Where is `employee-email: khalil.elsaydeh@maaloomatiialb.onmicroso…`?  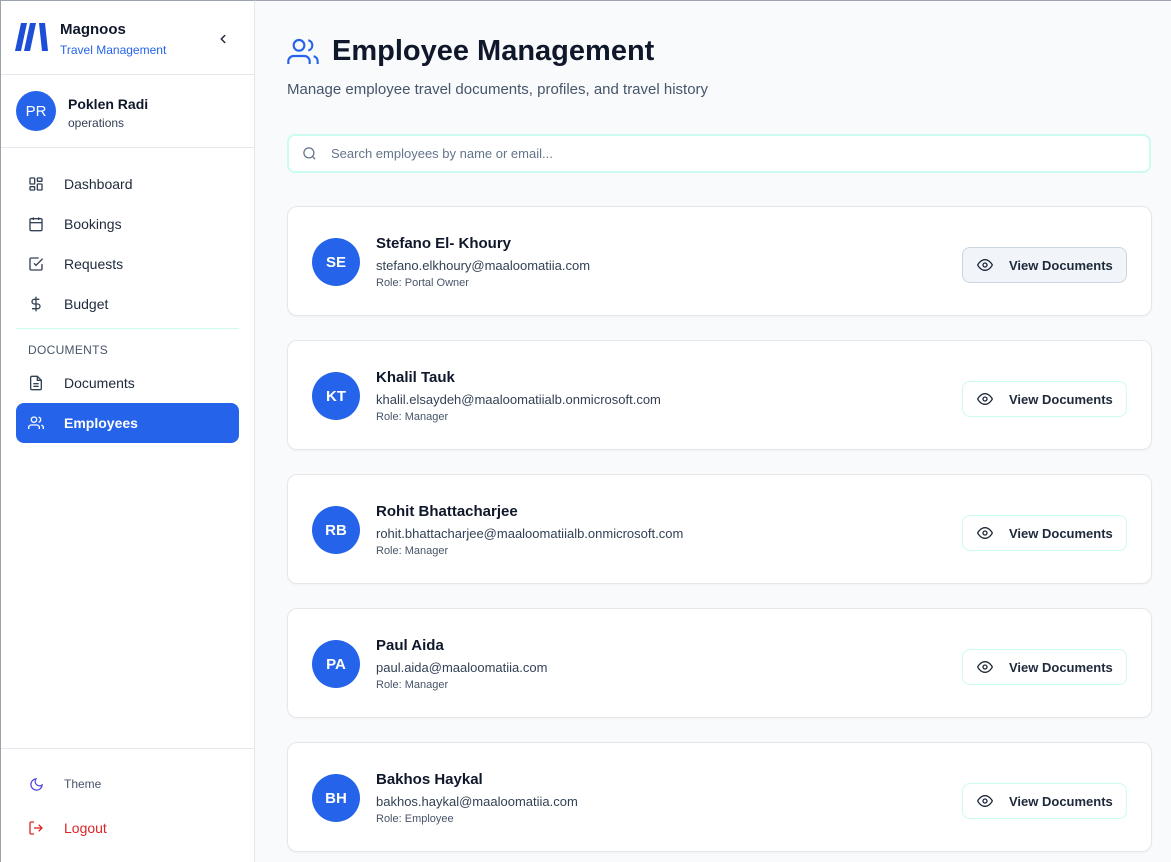
employee-email: khalil.elsaydeh@maaloomatiialb.onmicroso… is located at coordinates (518, 399).